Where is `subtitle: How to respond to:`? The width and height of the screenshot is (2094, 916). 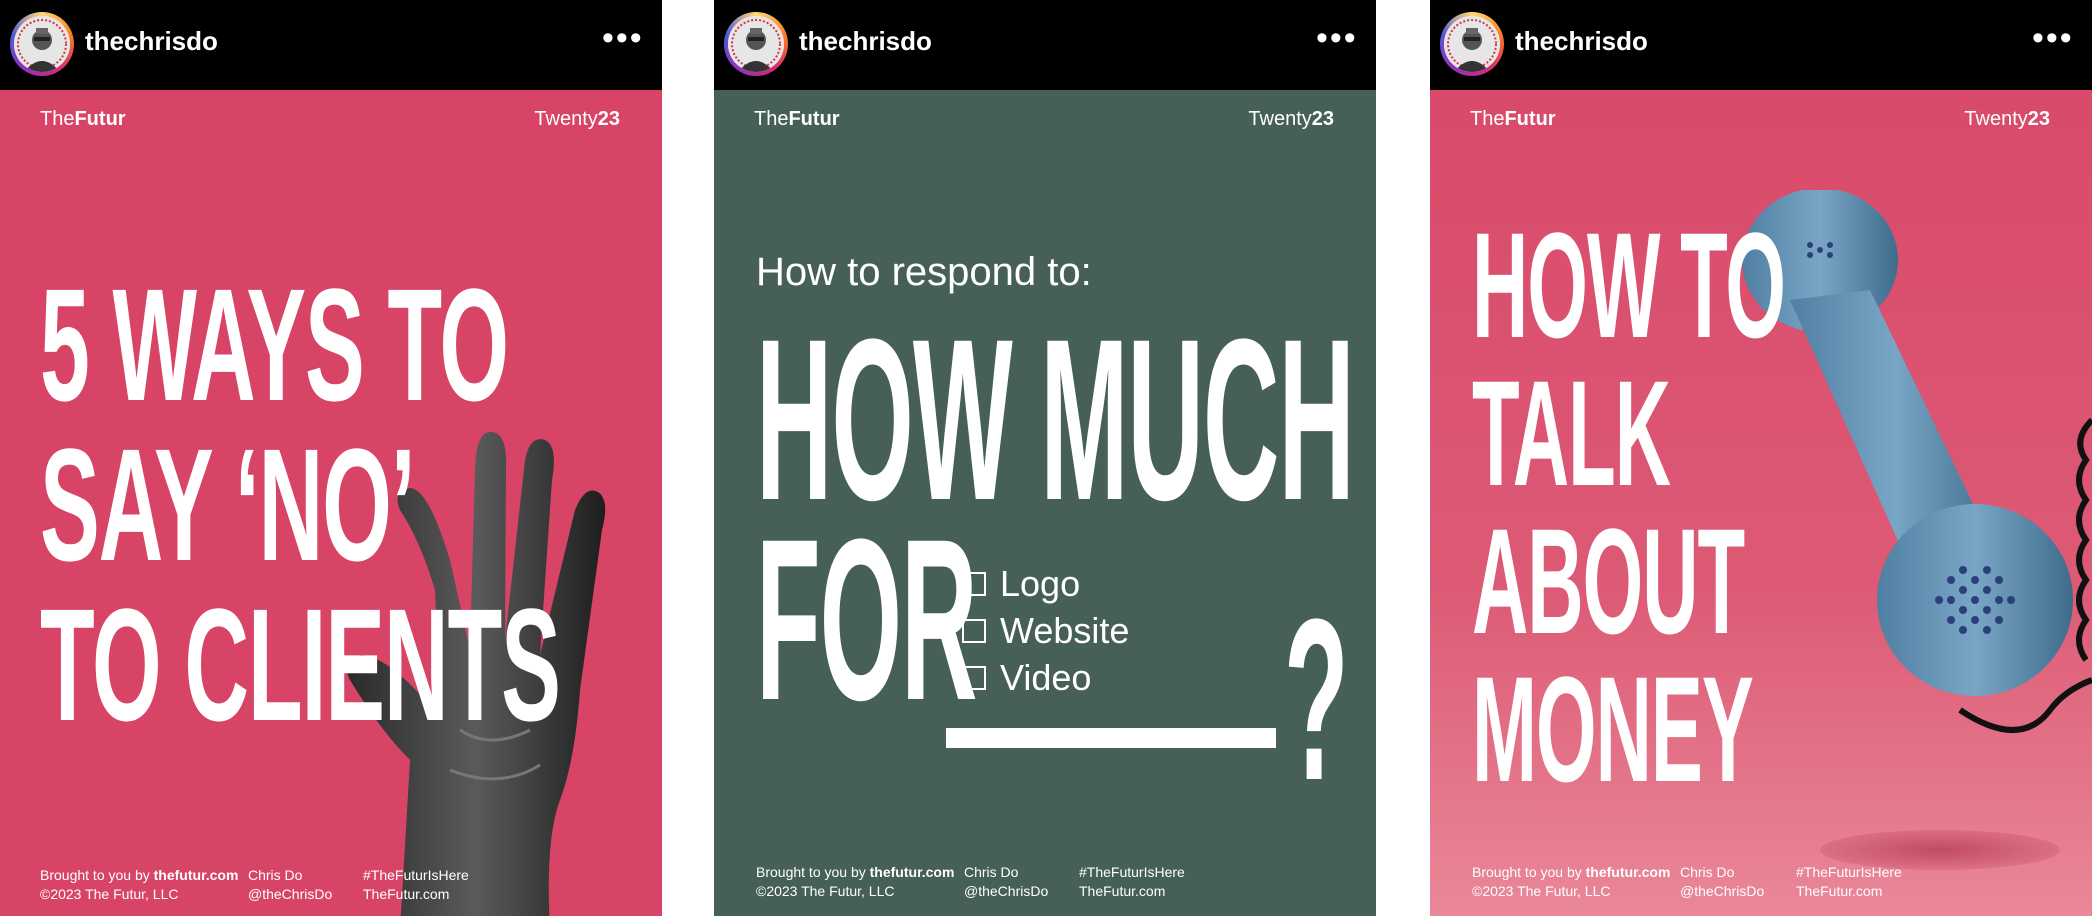 subtitle: How to respond to: is located at coordinates (924, 272).